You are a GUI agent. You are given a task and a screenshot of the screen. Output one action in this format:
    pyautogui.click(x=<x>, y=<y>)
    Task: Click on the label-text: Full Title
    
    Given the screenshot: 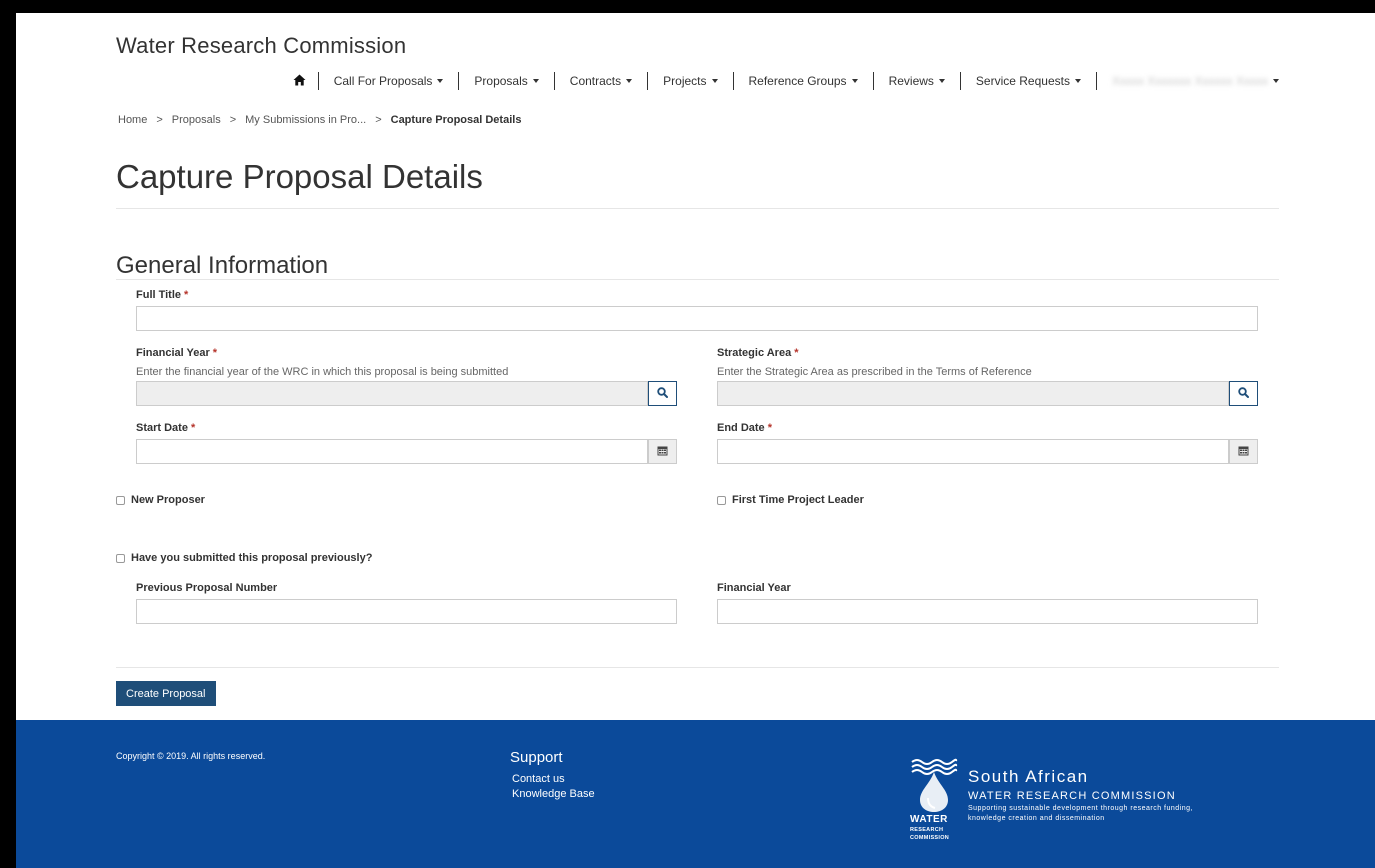 What is the action you would take?
    pyautogui.click(x=159, y=295)
    